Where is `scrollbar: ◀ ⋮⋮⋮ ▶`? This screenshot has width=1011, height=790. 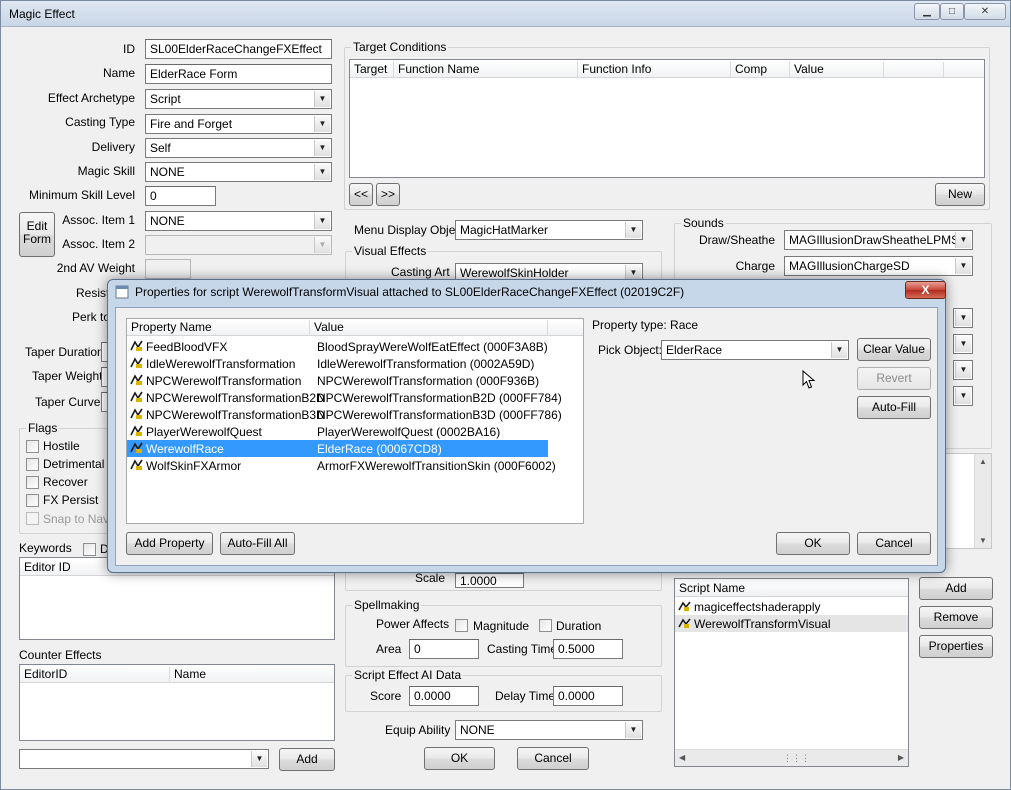 scrollbar: ◀ ⋮⋮⋮ ▶ is located at coordinates (791, 757).